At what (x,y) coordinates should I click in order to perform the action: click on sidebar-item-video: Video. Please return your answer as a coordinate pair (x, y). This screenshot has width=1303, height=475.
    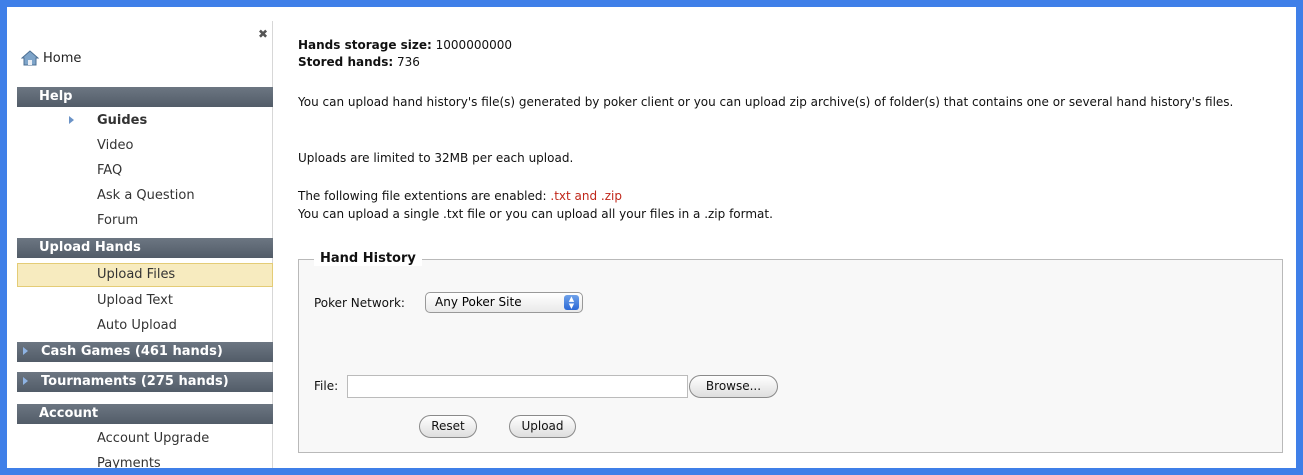
    Looking at the image, I should click on (145, 146).